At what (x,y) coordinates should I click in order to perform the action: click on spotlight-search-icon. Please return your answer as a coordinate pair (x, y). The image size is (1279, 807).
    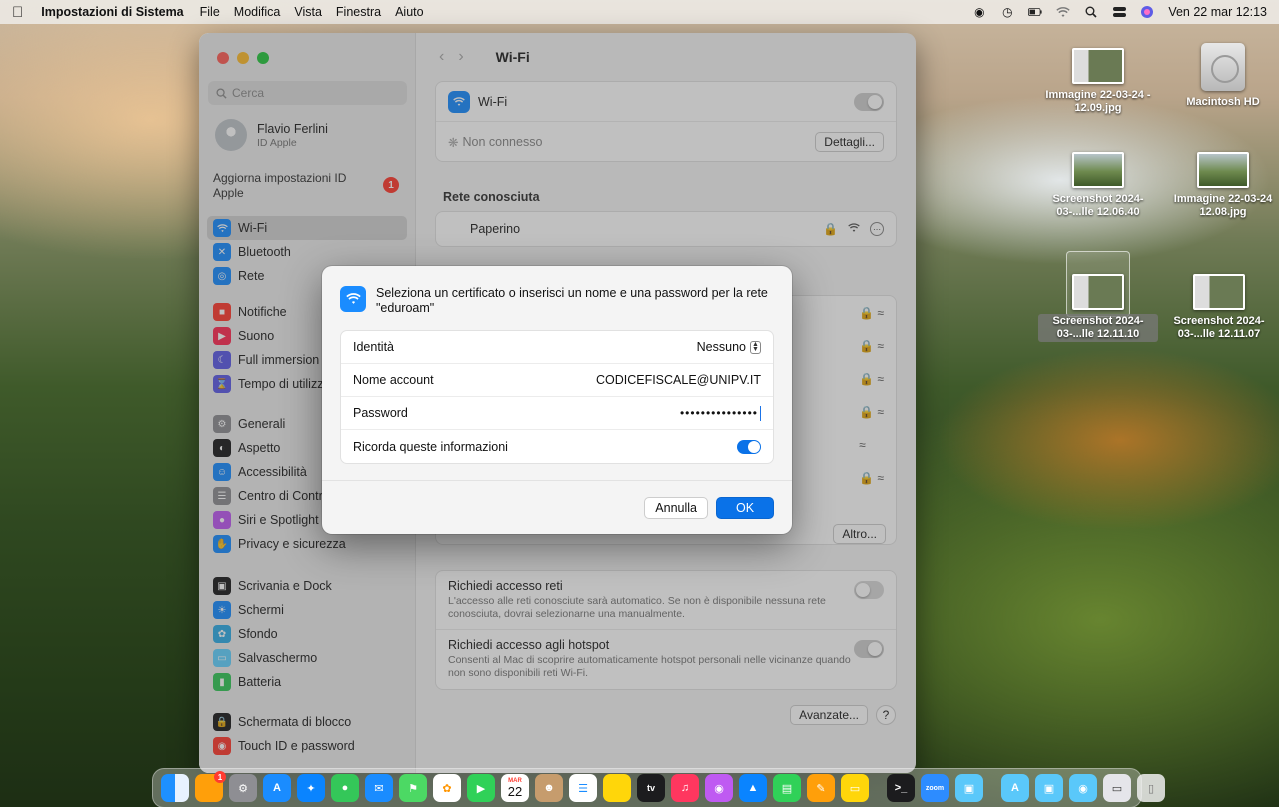
    Looking at the image, I should click on (1091, 12).